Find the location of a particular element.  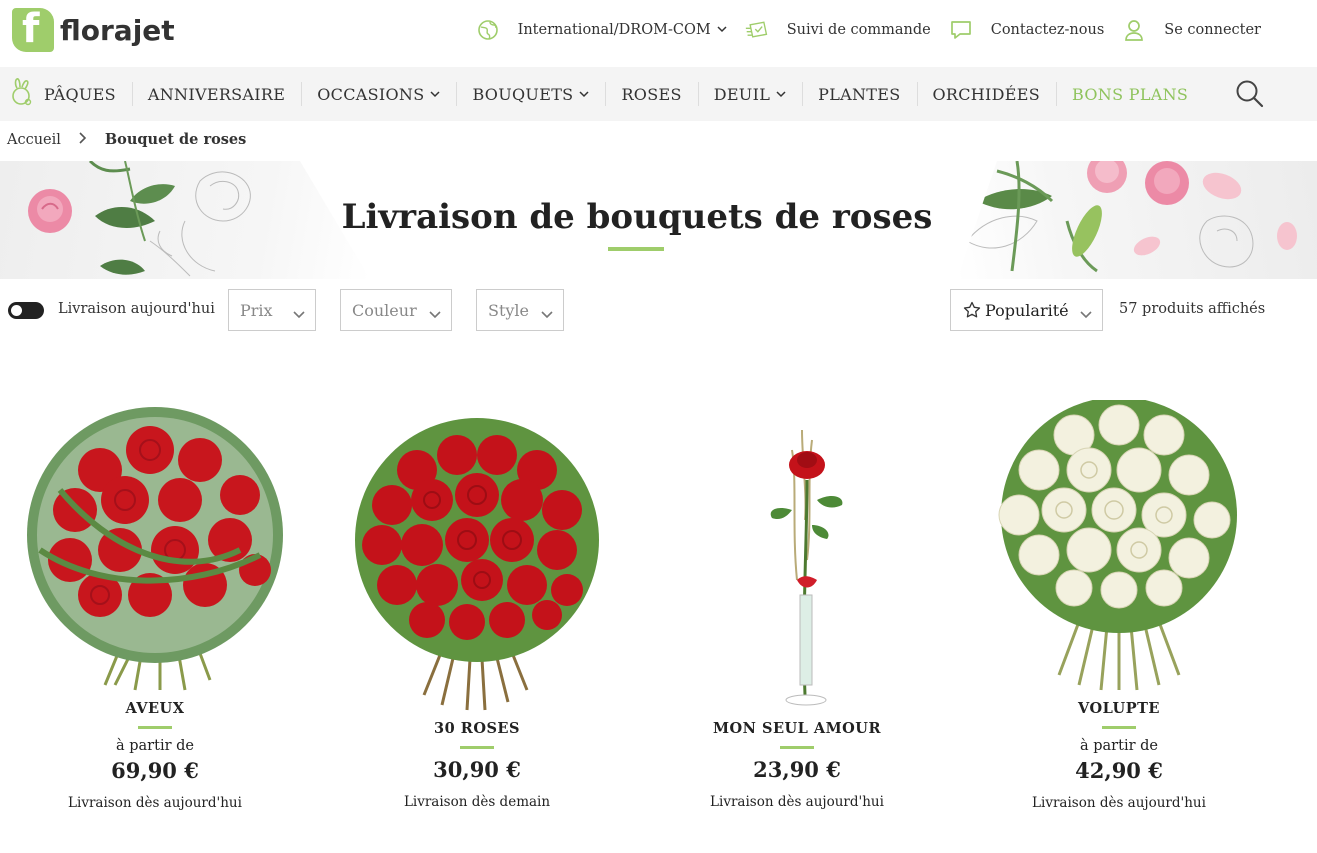

product-price: 30,90 € is located at coordinates (477, 769).